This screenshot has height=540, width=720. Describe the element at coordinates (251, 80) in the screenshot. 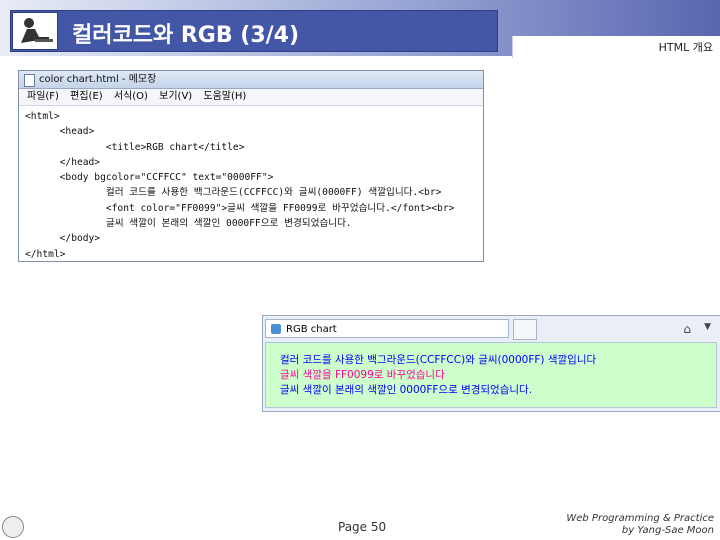

I see `notepad-titlebar: color chart.html - 메모장` at that location.